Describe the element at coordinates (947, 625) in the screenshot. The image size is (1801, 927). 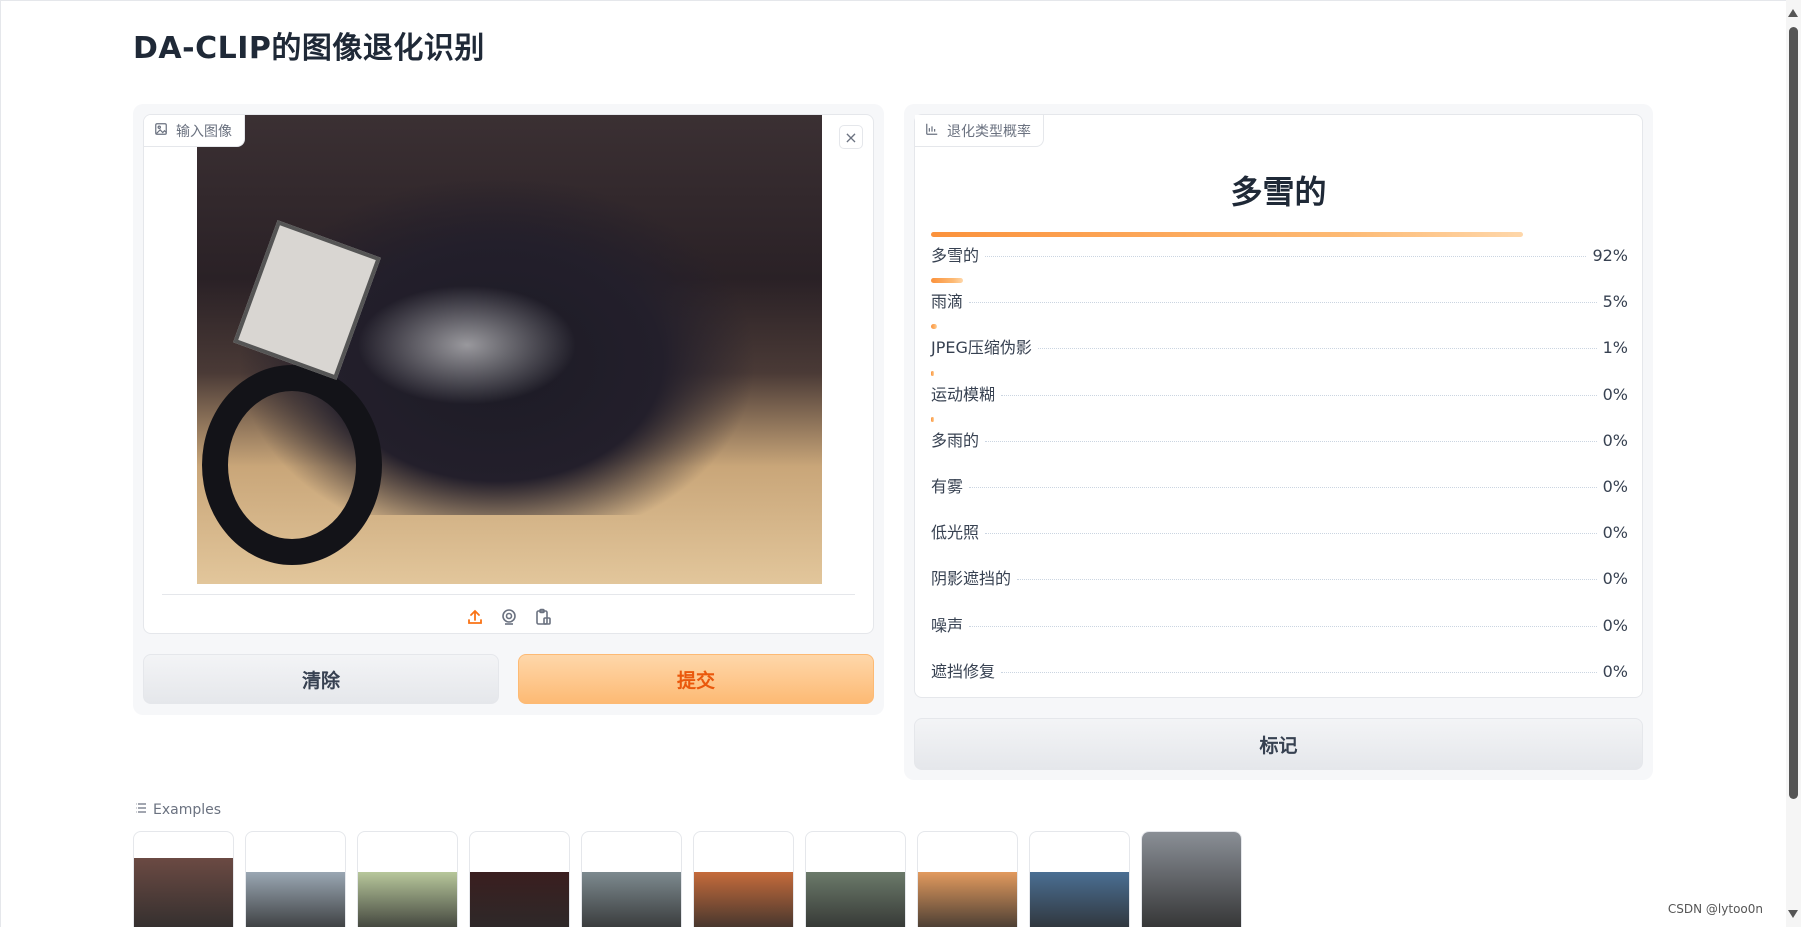
I see `confidence-label: 噪声` at that location.